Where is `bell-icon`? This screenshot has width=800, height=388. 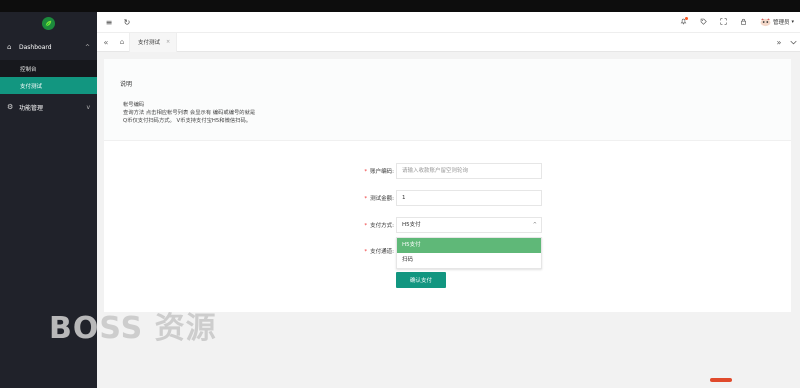
bell-icon is located at coordinates (684, 21).